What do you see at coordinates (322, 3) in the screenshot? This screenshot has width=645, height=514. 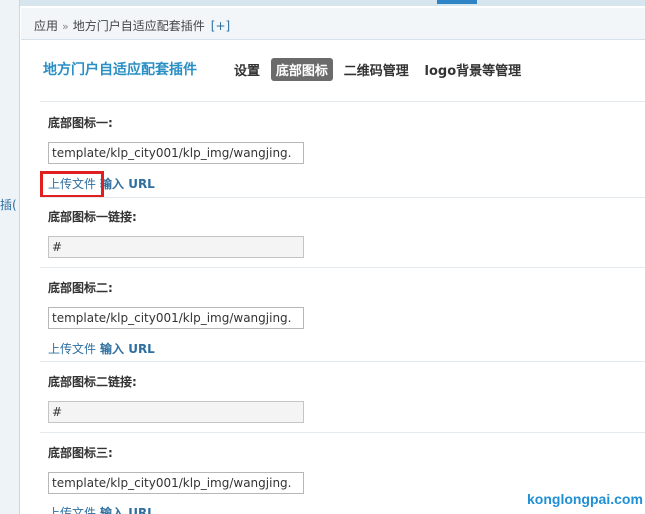 I see `top-strip` at bounding box center [322, 3].